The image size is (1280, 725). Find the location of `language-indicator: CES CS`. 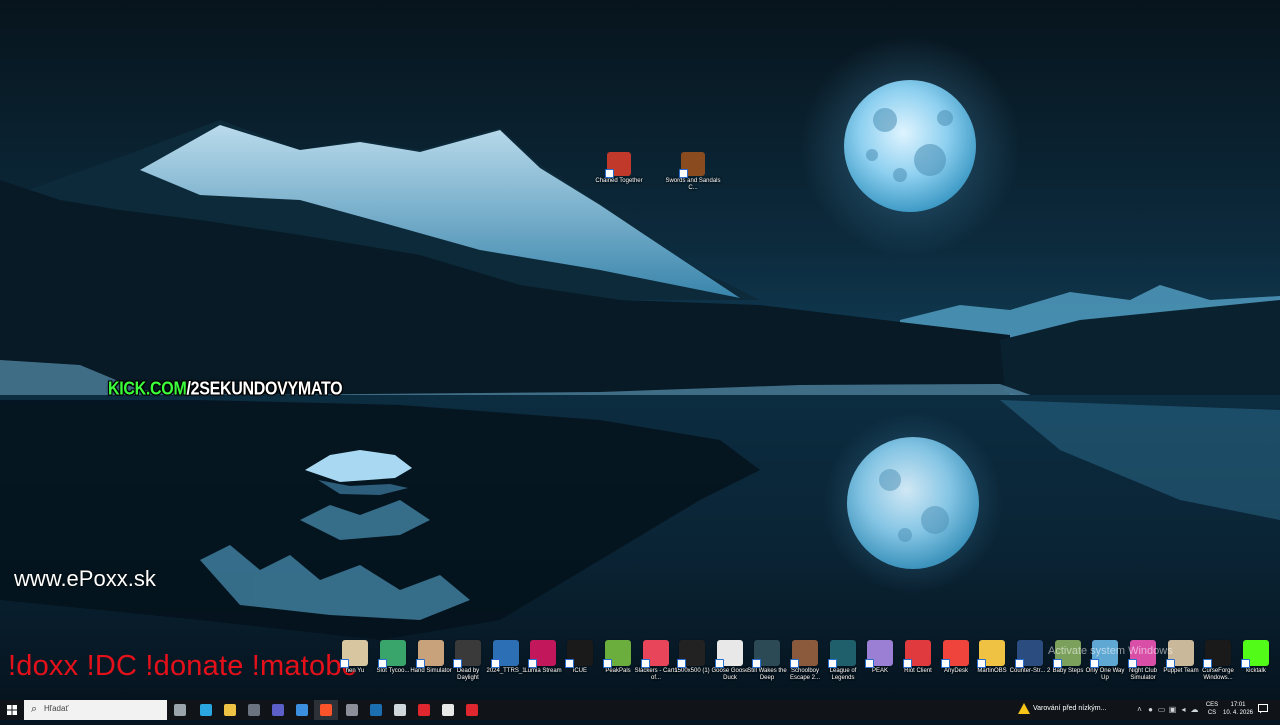

language-indicator: CES CS is located at coordinates (1212, 709).